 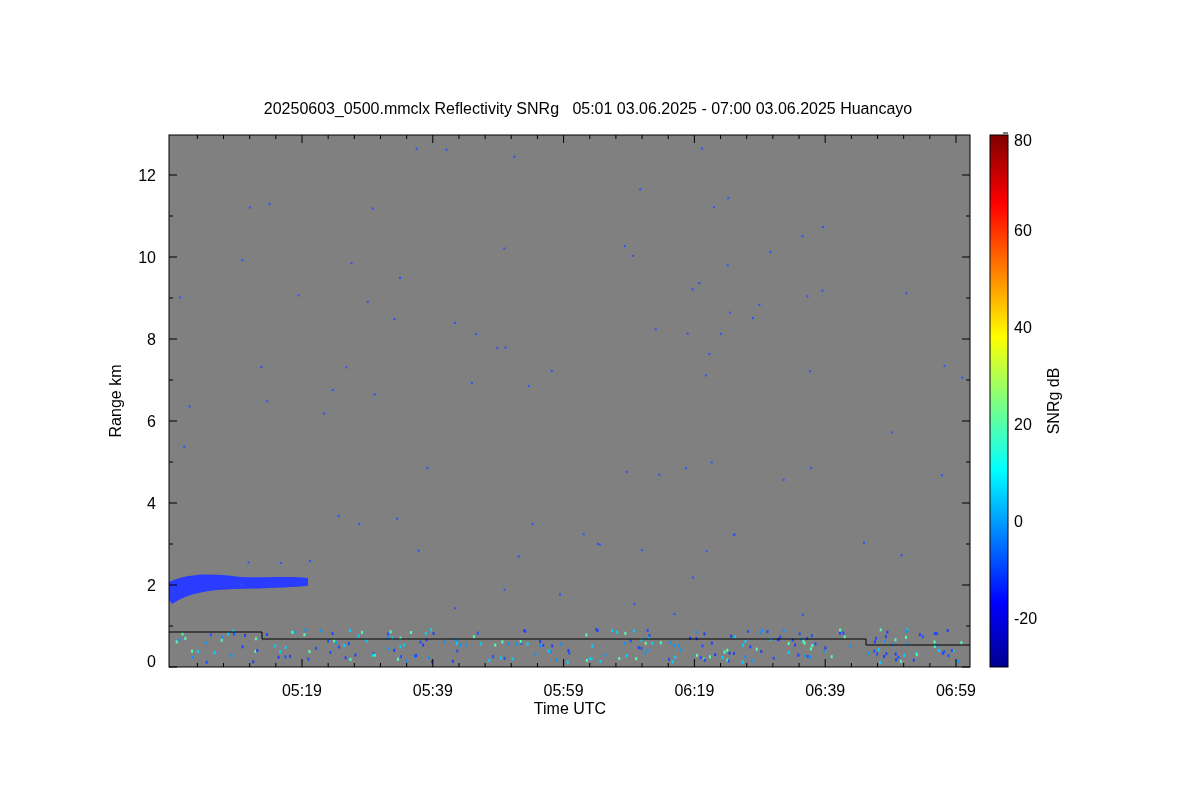 What do you see at coordinates (151, 339) in the screenshot?
I see `y-tick-label: 8` at bounding box center [151, 339].